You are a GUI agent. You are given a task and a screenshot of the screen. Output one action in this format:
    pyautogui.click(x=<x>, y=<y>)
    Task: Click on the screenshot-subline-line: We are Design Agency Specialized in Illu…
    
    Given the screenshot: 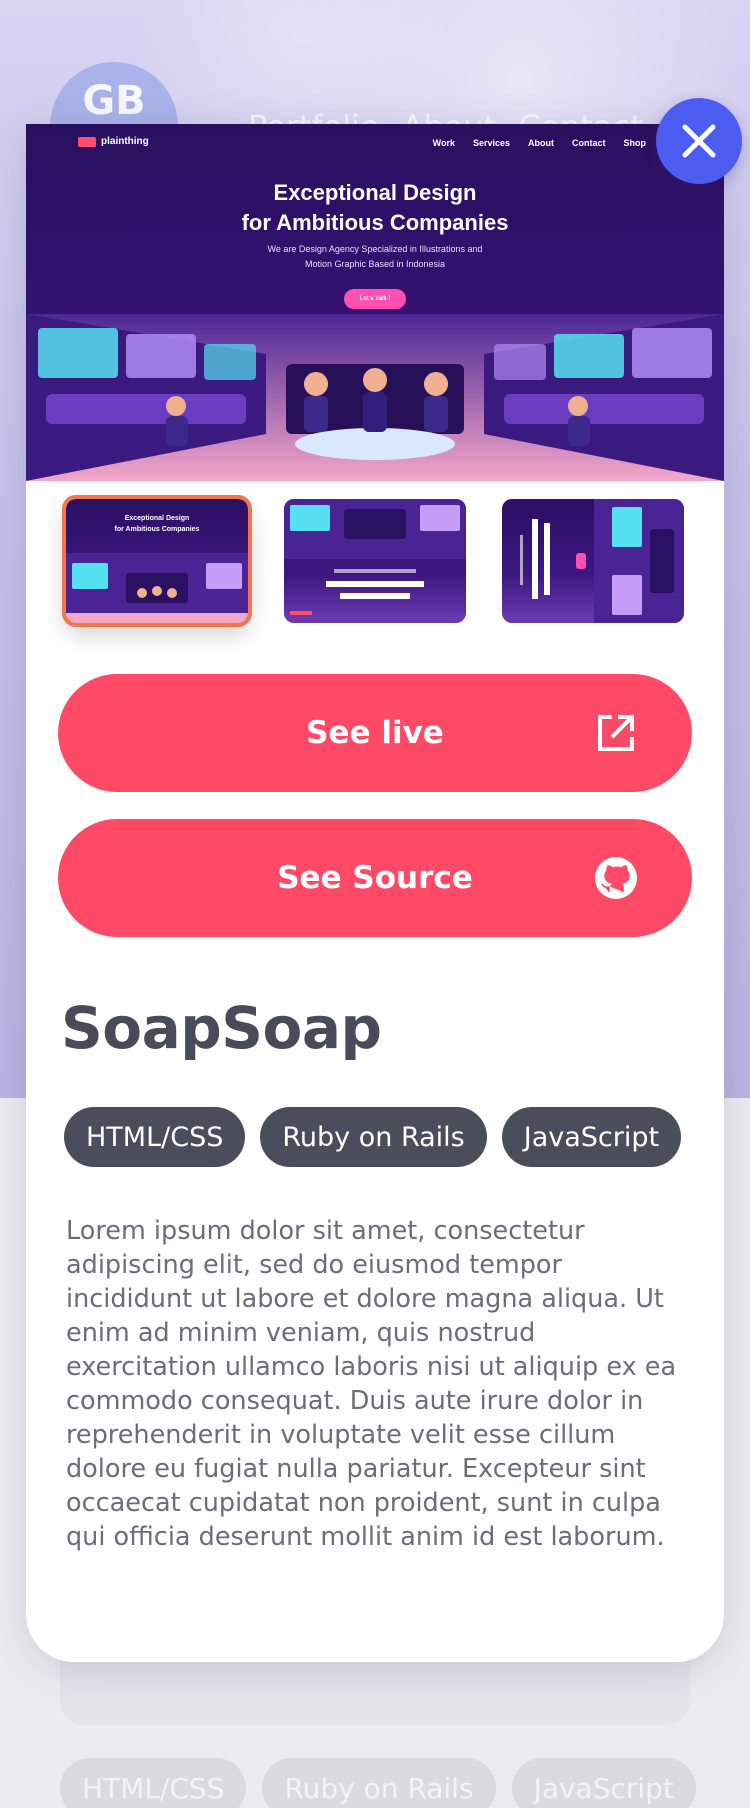 What is the action you would take?
    pyautogui.click(x=375, y=249)
    